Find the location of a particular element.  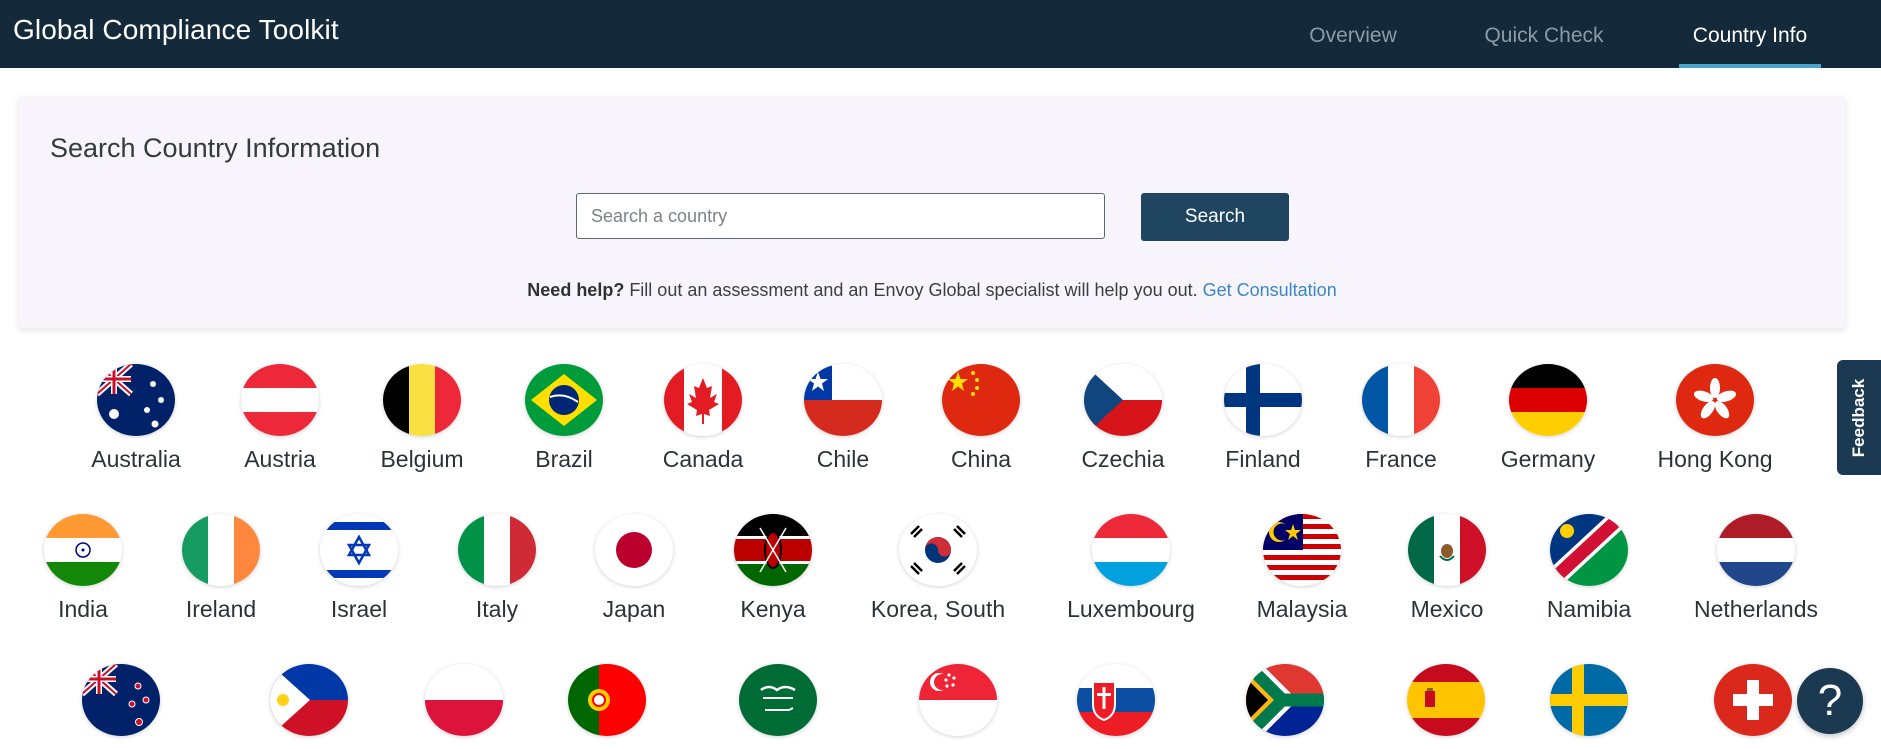

italy-flag-icon is located at coordinates (497, 550).